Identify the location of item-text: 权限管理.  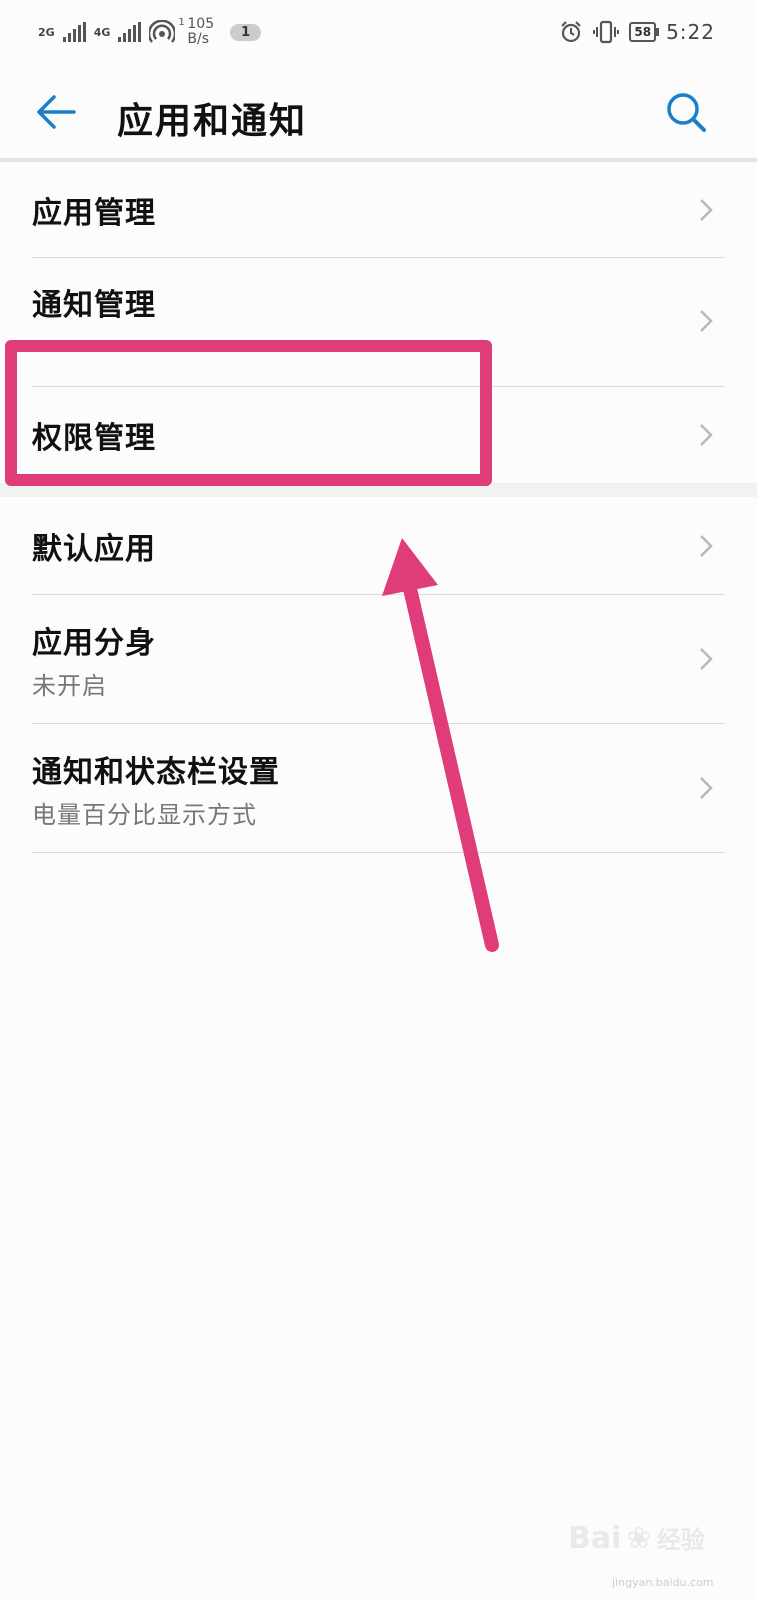
(94, 435).